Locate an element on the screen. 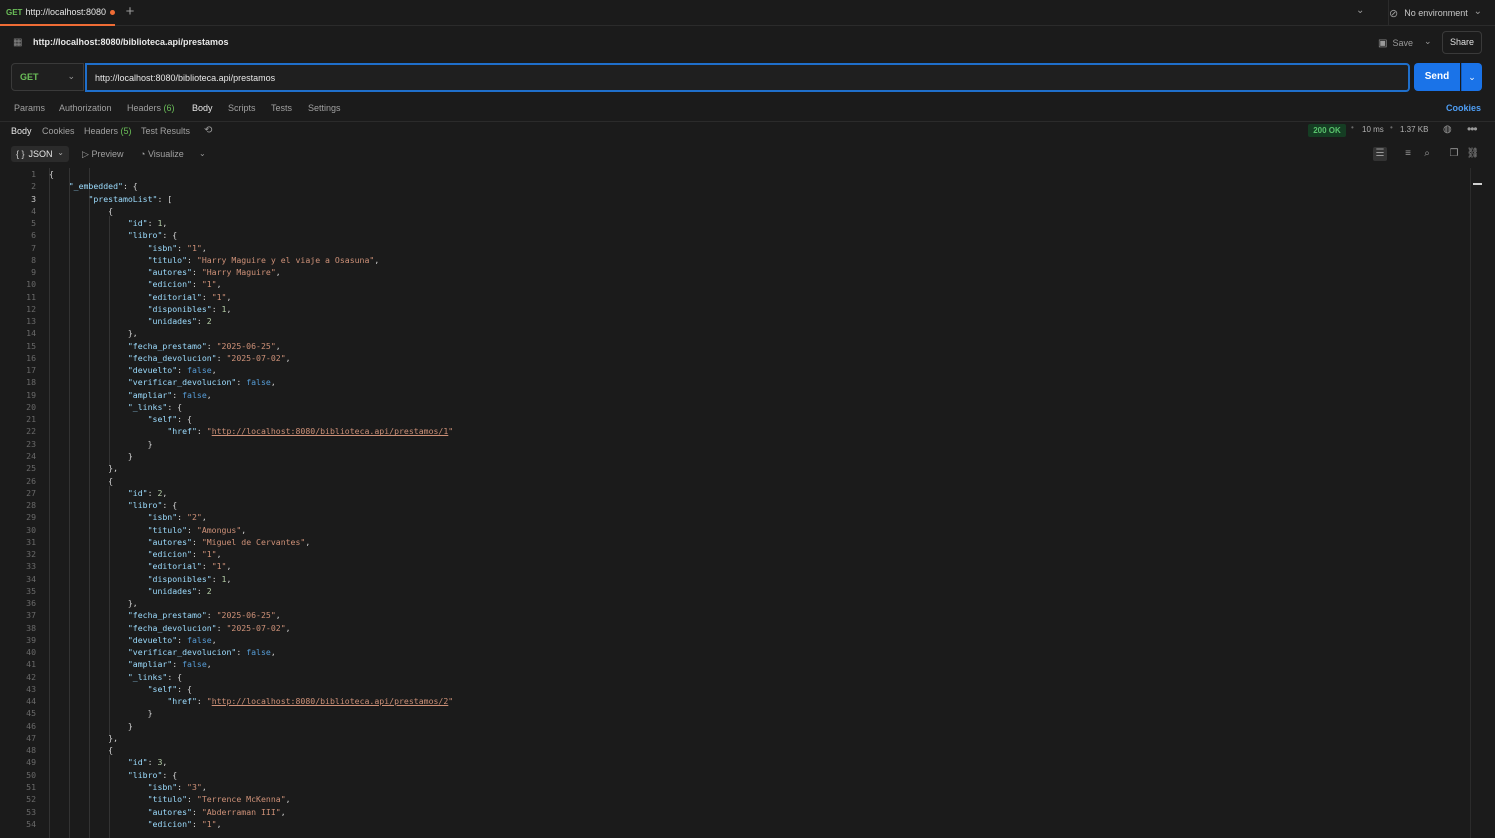 The width and height of the screenshot is (1495, 838). format-label: JSON is located at coordinates (40, 154).